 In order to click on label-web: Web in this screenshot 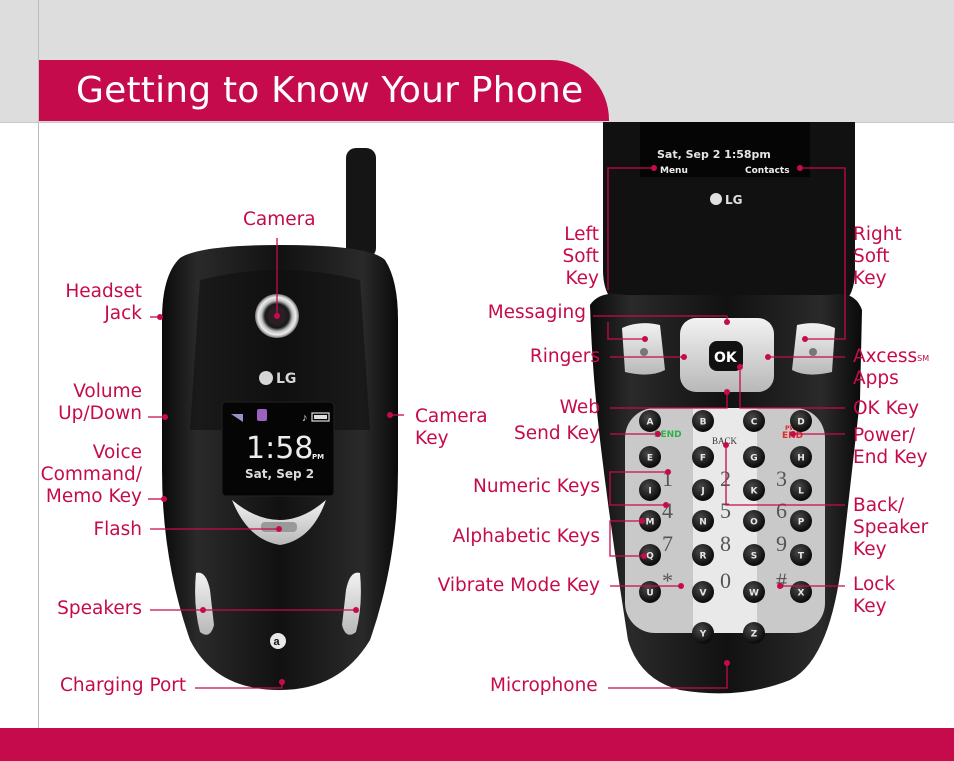, I will do `click(579, 407)`.